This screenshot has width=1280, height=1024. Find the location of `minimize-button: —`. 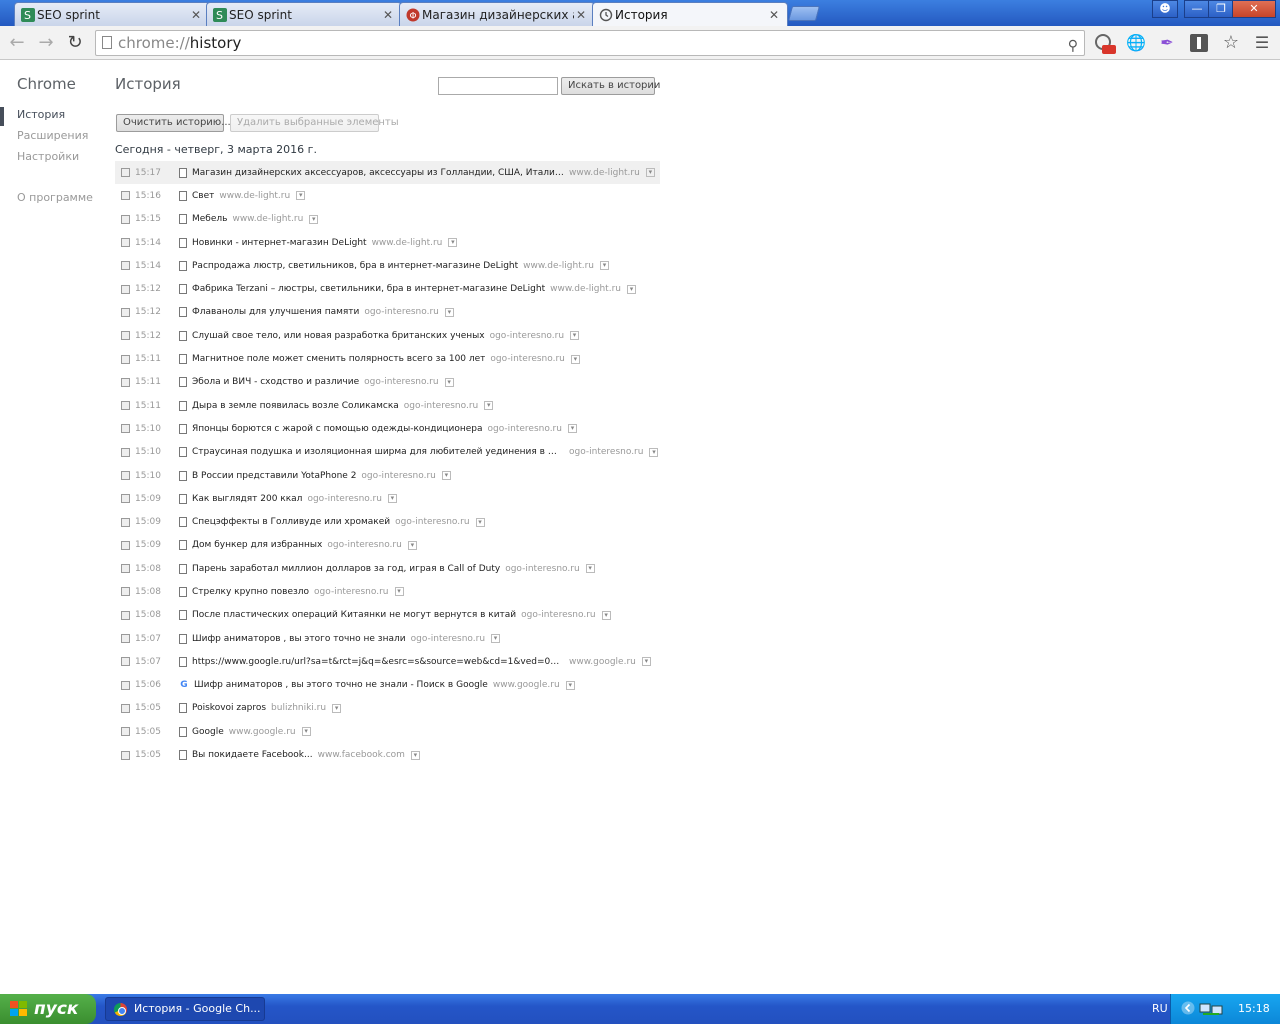

minimize-button: — is located at coordinates (1197, 9).